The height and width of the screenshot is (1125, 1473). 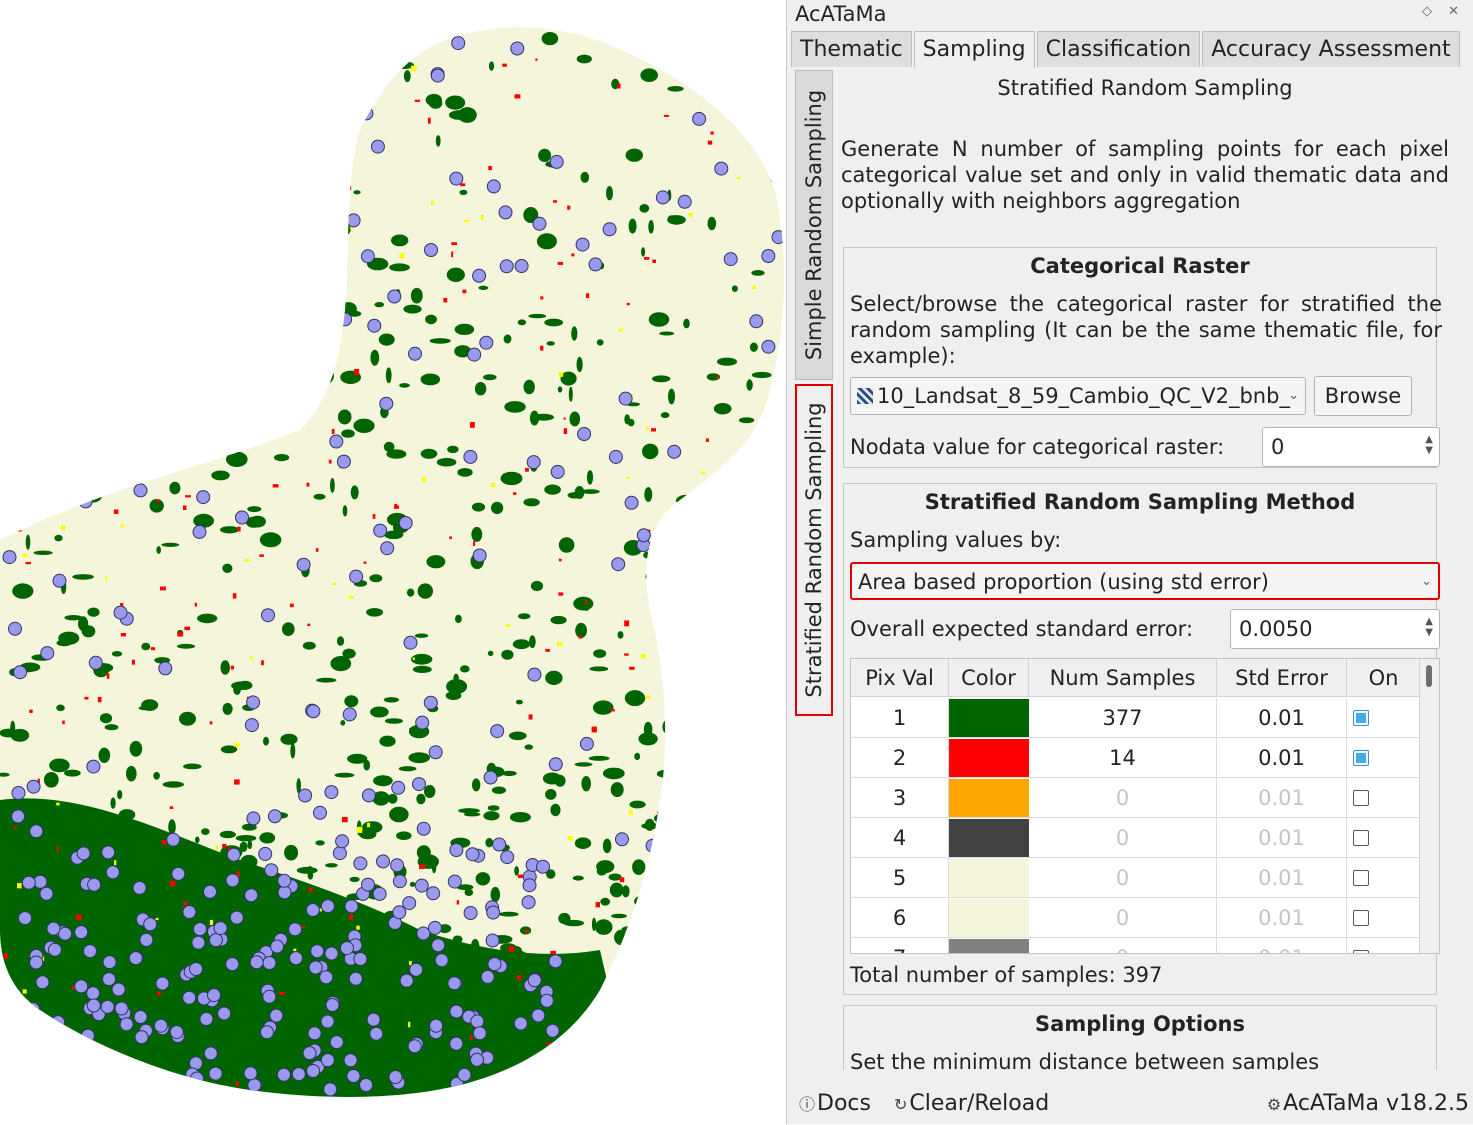 What do you see at coordinates (1429, 445) in the screenshot?
I see `spin-arrows-icon: ▲ ▼` at bounding box center [1429, 445].